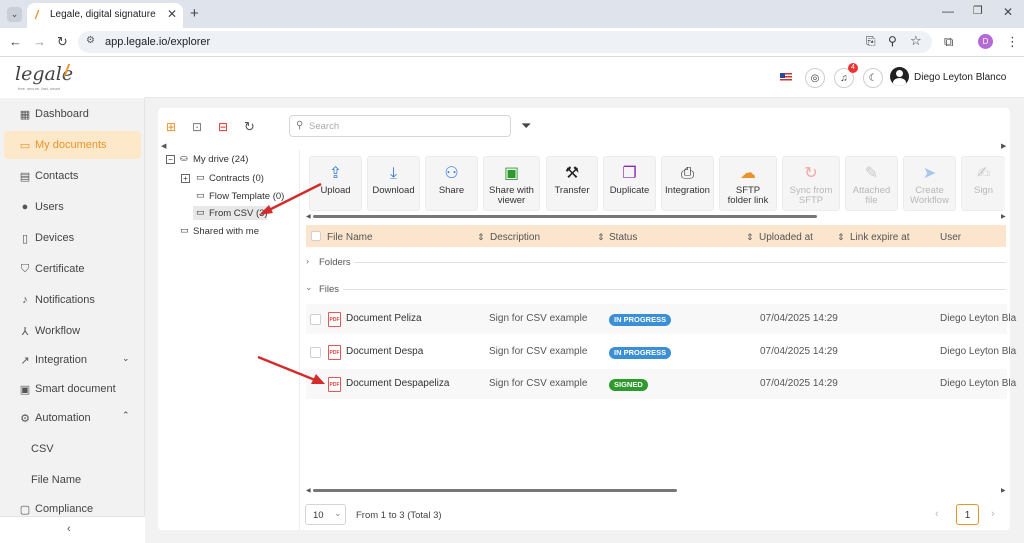 This screenshot has width=1024, height=543. I want to click on zoom-icon: ⚲, so click(892, 41).